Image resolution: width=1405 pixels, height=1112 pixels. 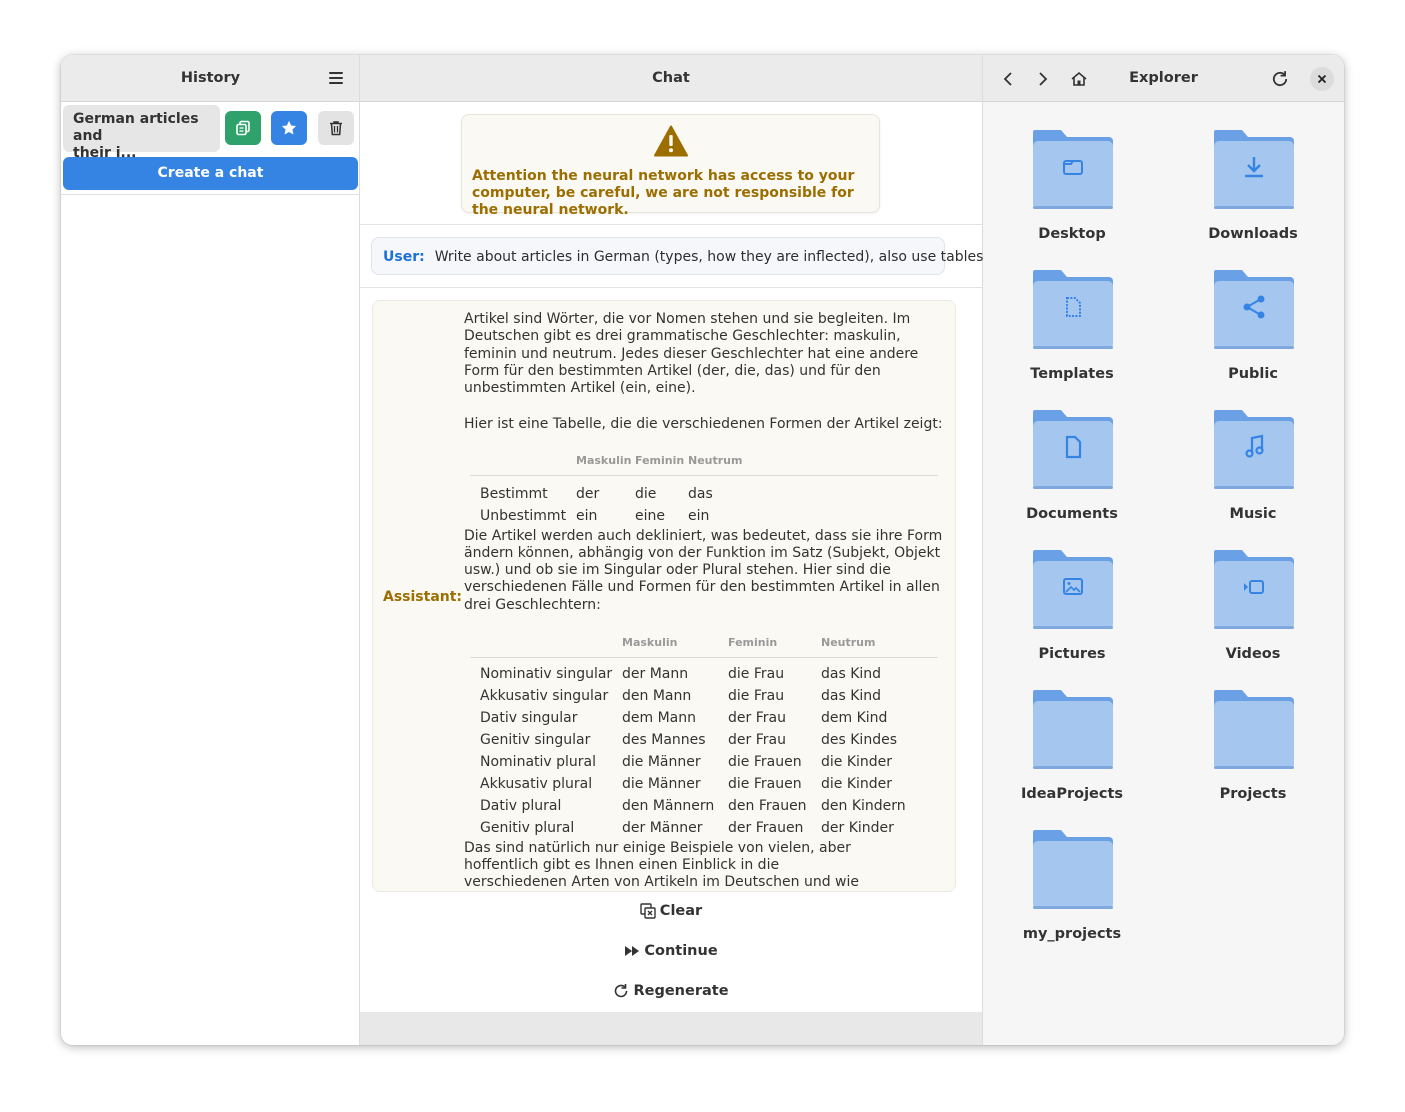 What do you see at coordinates (857, 784) in the screenshot?
I see `table-cell: die Kinder` at bounding box center [857, 784].